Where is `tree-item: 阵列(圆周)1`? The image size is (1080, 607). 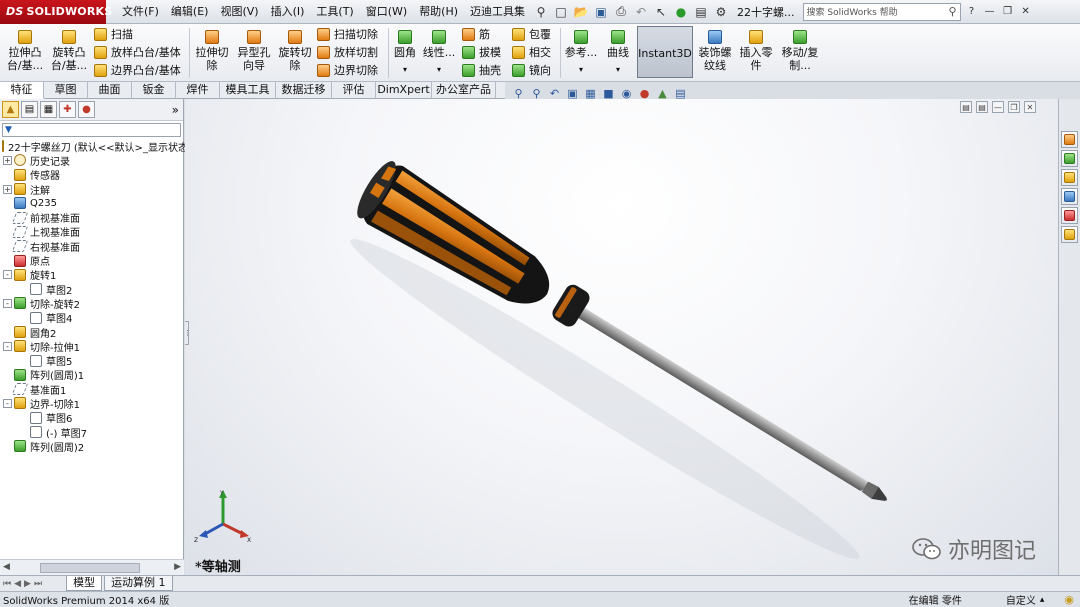
tree-item: 阵列(圆周)1 is located at coordinates (91, 375).